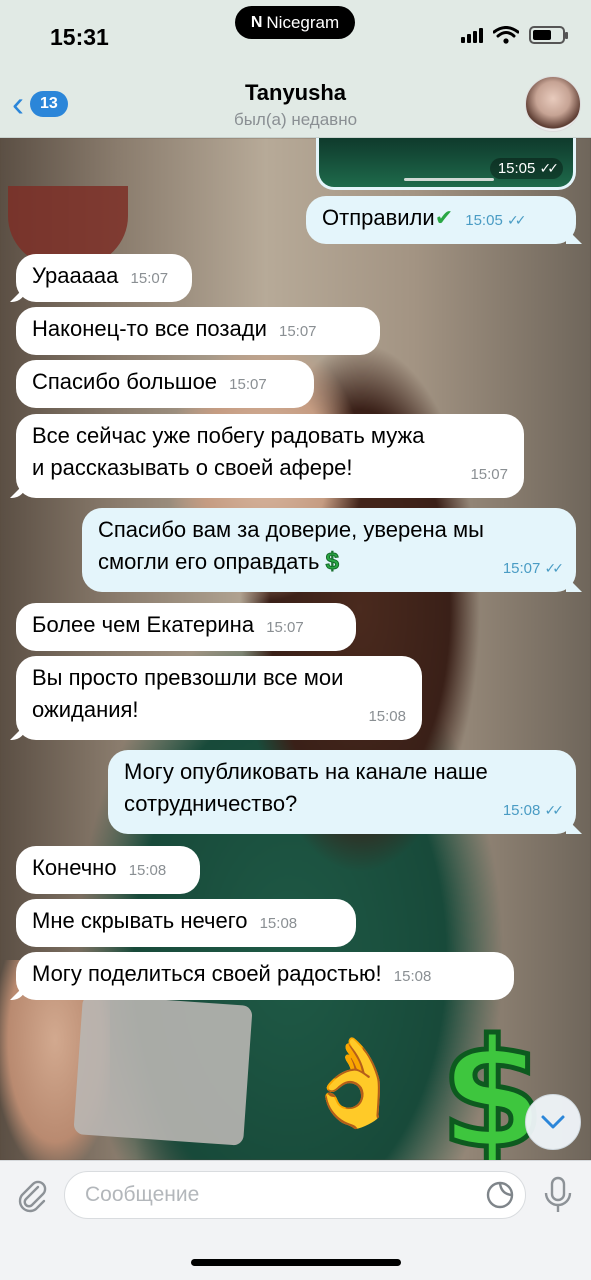 The image size is (591, 1280). I want to click on battery-icon, so click(548, 35).